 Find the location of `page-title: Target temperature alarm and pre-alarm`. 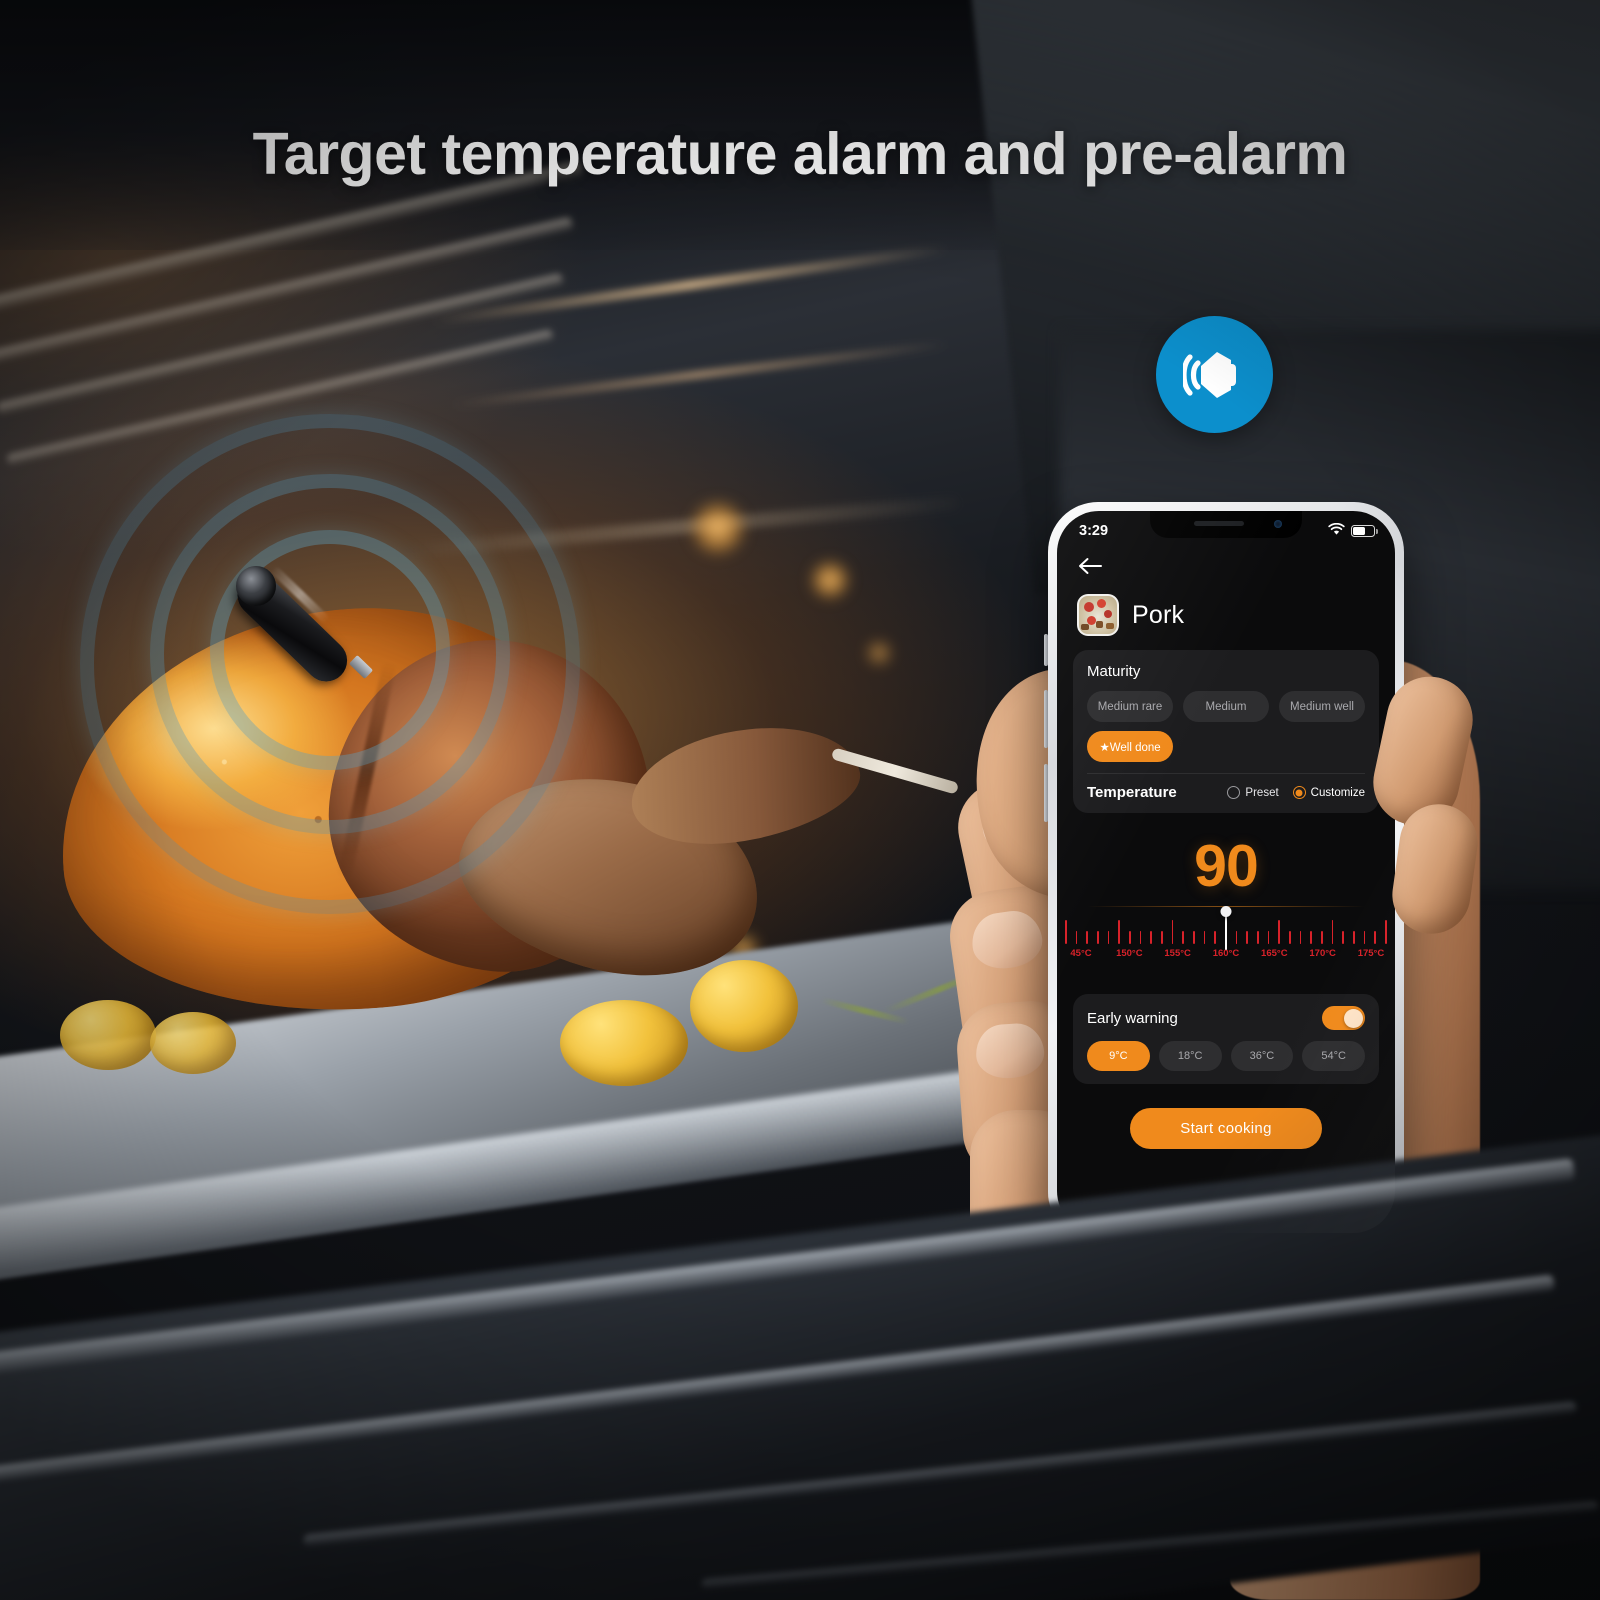

page-title: Target temperature alarm and pre-alarm is located at coordinates (800, 154).